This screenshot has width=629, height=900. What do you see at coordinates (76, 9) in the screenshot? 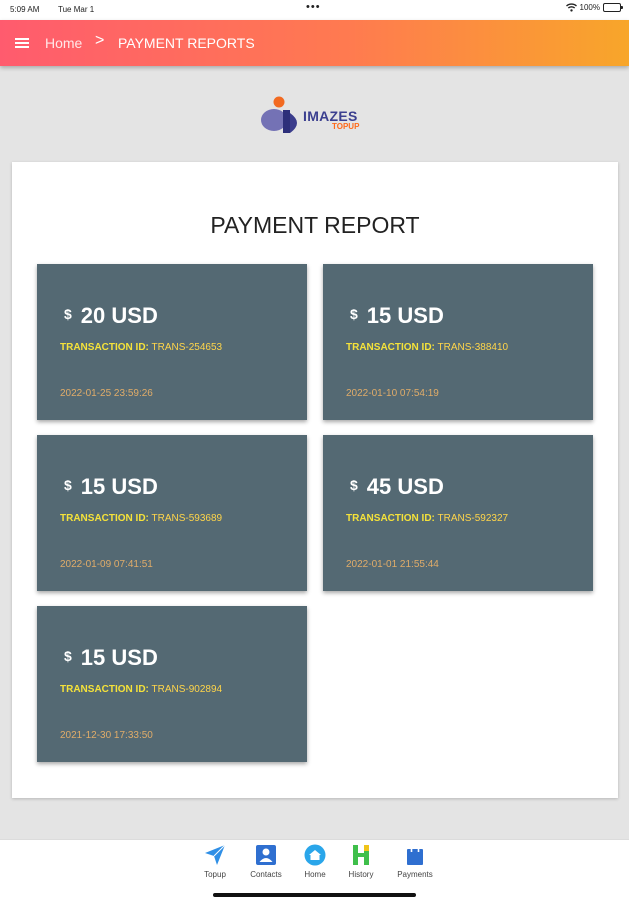
I see `status-date: Tue Mar 1` at bounding box center [76, 9].